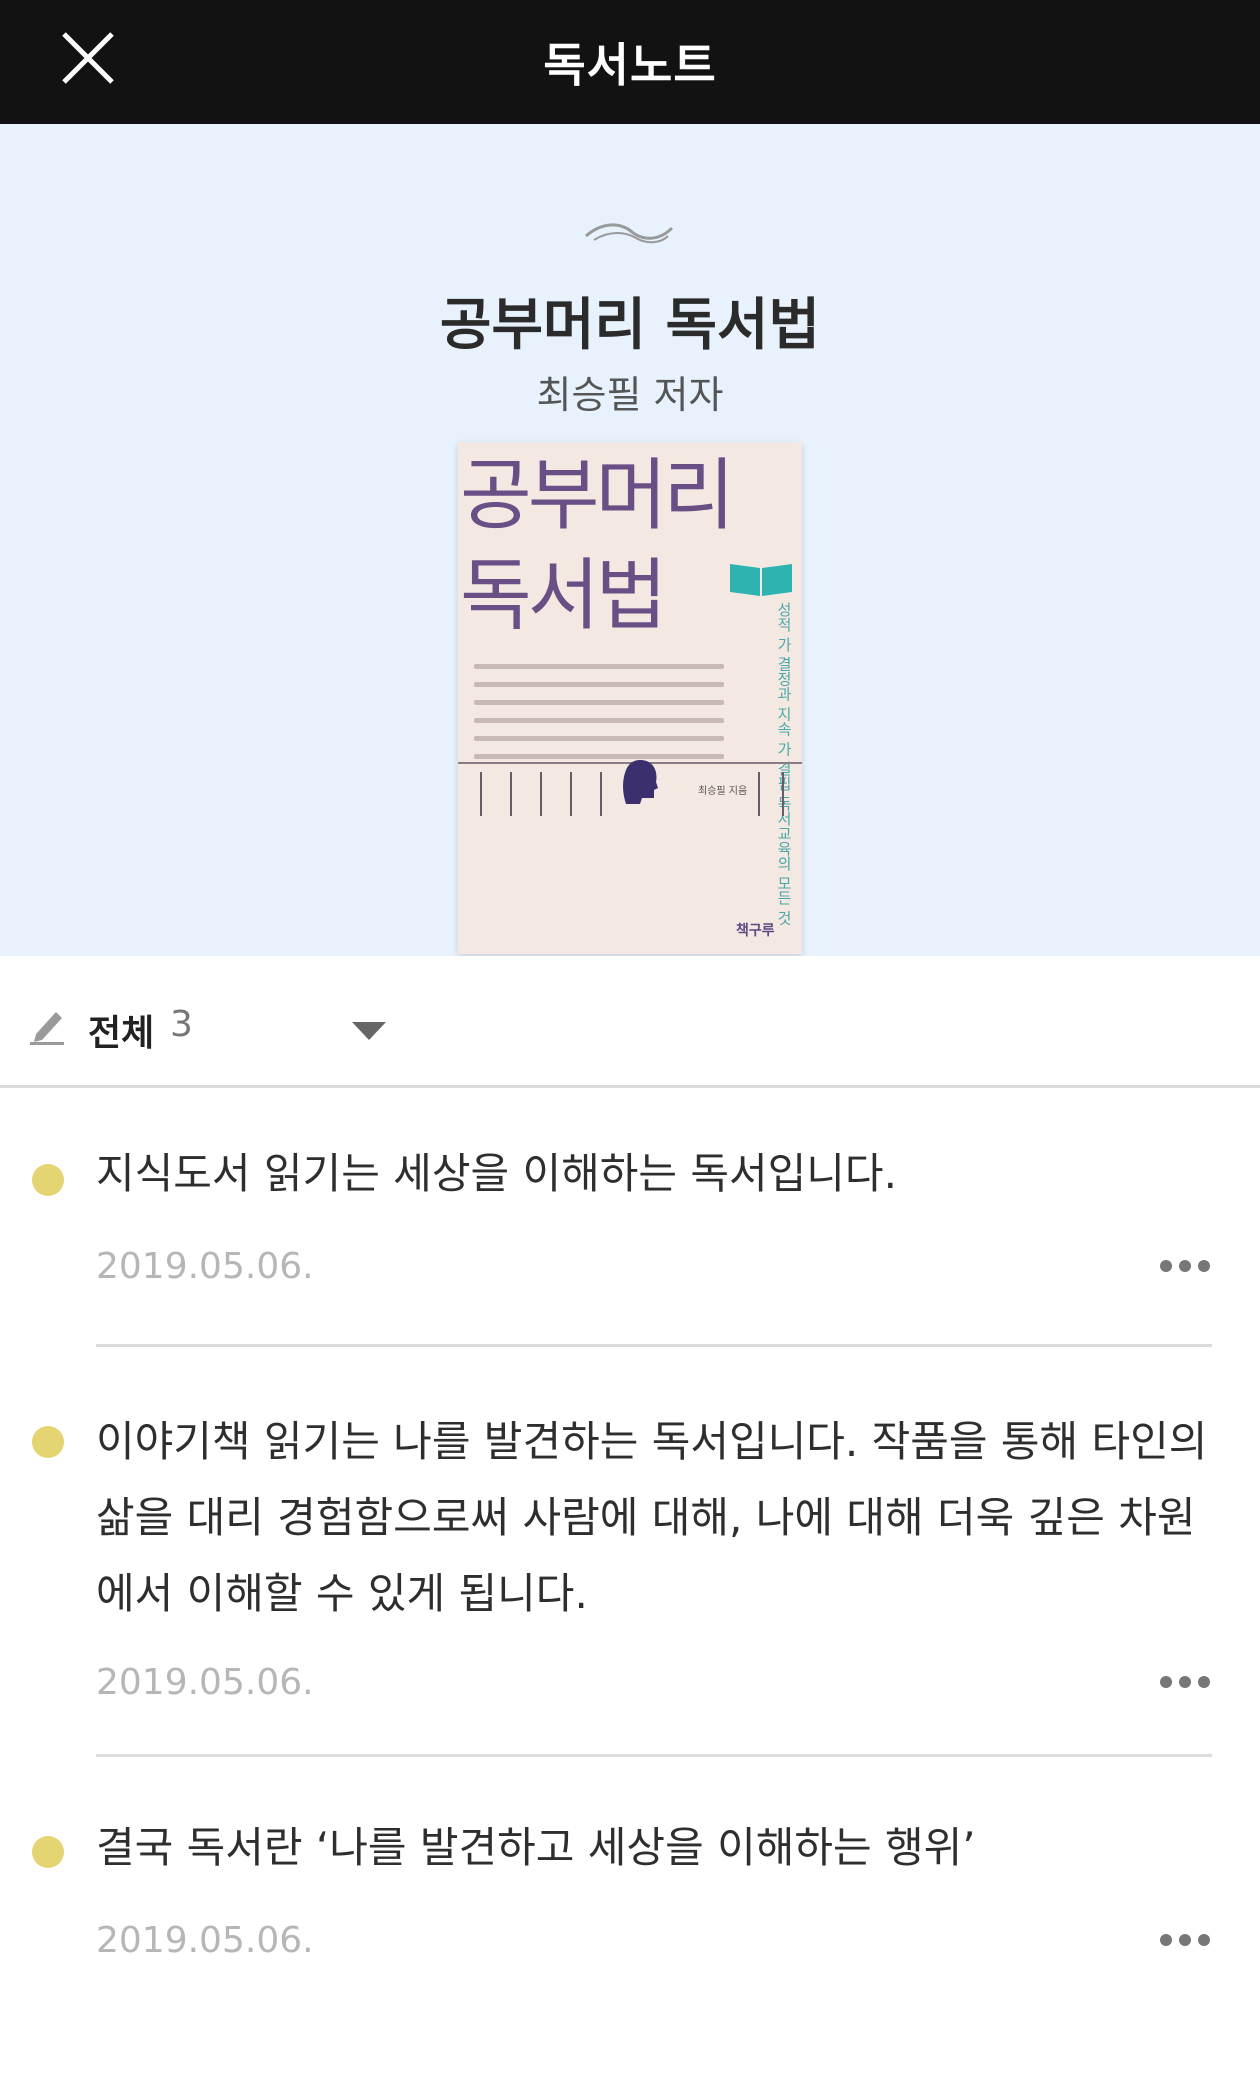 The image size is (1260, 2086). What do you see at coordinates (563, 596) in the screenshot?
I see `cover-title-line2: 독서법` at bounding box center [563, 596].